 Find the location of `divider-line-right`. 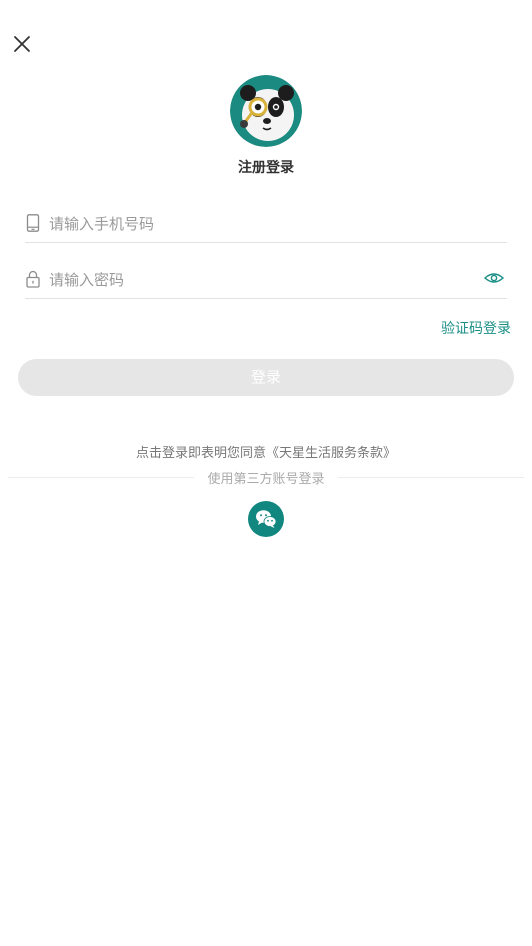

divider-line-right is located at coordinates (431, 477).